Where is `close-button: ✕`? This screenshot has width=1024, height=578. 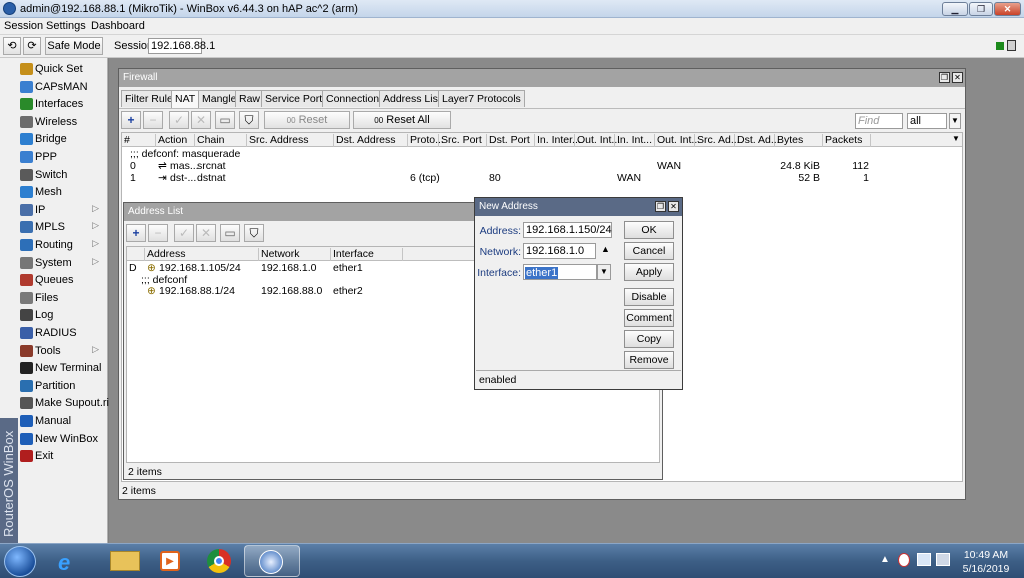 close-button: ✕ is located at coordinates (1007, 9).